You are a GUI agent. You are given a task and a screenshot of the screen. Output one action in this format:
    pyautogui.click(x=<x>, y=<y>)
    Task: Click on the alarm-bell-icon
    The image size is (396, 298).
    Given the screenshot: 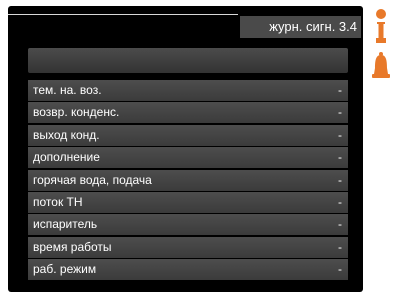 What is the action you would take?
    pyautogui.click(x=381, y=65)
    